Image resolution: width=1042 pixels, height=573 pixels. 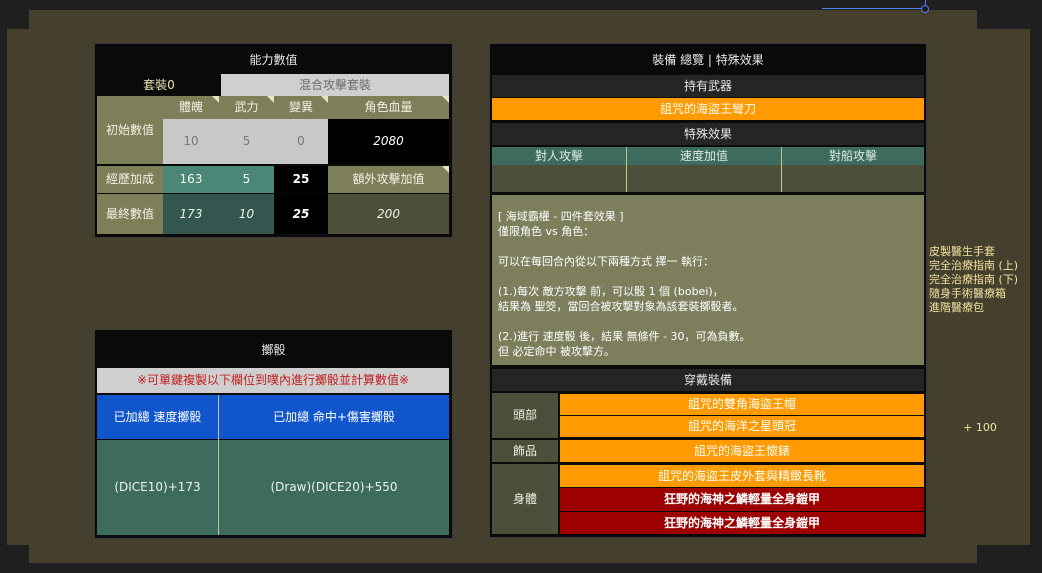 What do you see at coordinates (159, 84) in the screenshot?
I see `set-label: 套裝0` at bounding box center [159, 84].